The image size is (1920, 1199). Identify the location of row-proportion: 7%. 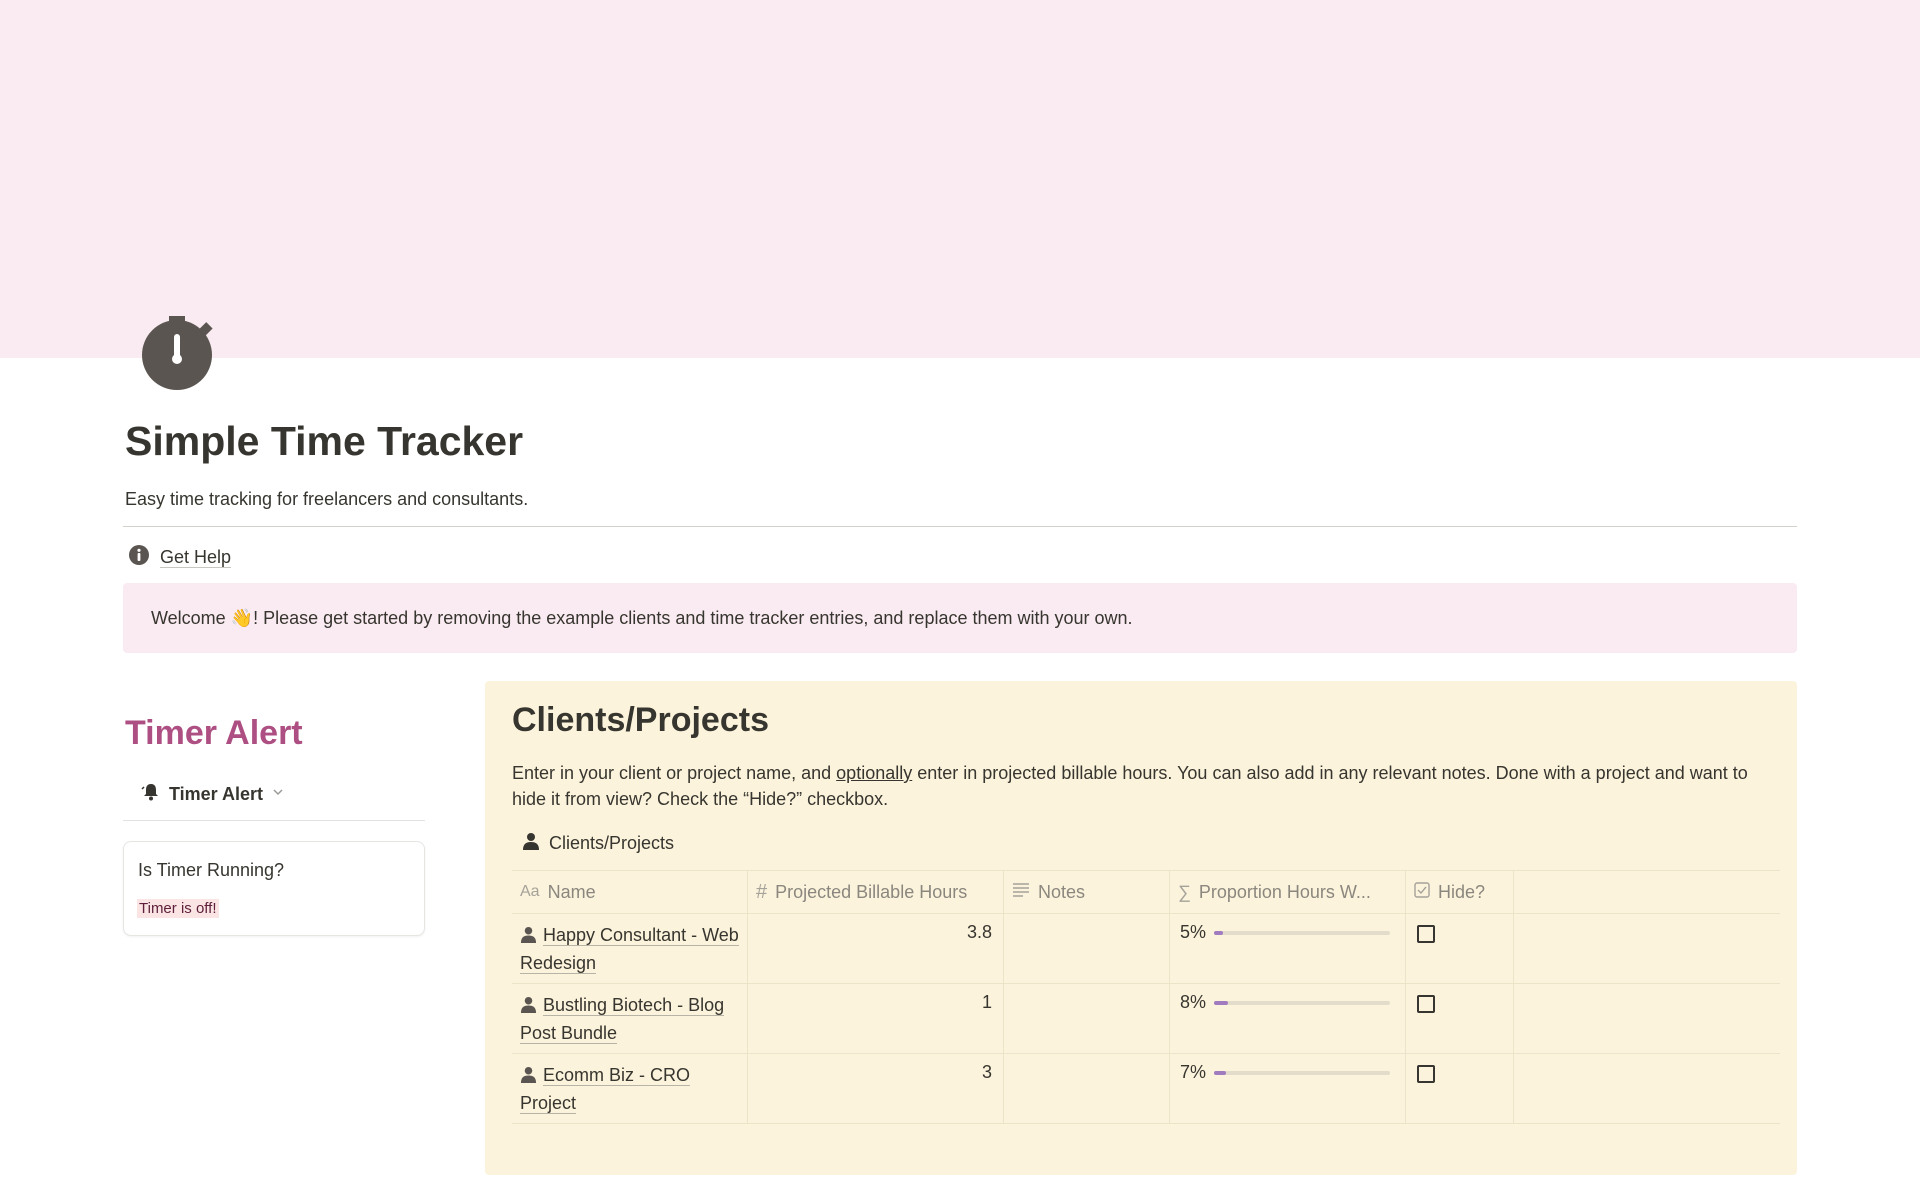
(1288, 1088).